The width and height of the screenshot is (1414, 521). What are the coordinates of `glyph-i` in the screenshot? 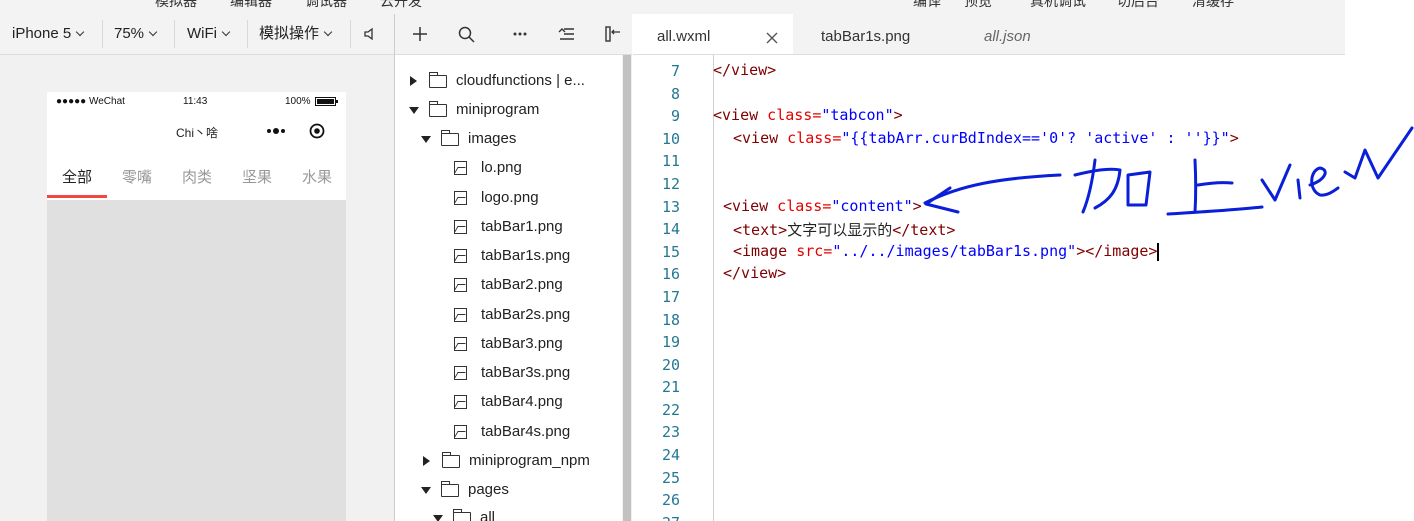 It's located at (1299, 189).